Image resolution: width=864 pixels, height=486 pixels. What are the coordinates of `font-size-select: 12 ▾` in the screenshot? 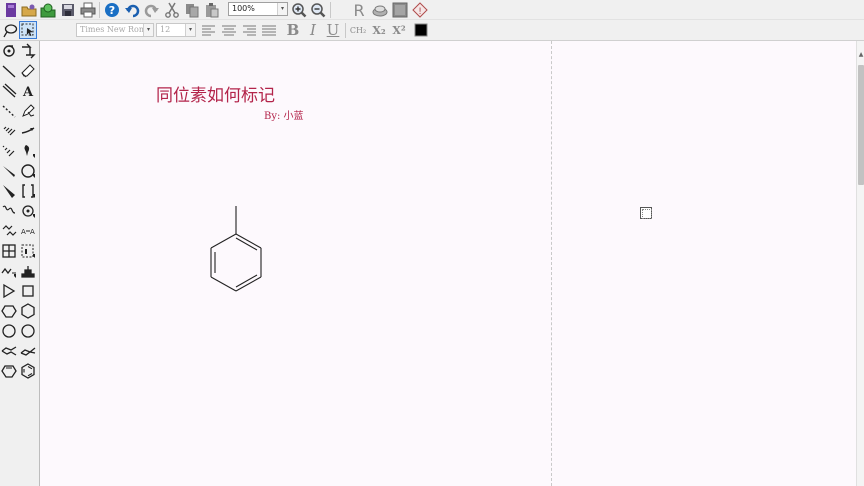 It's located at (176, 30).